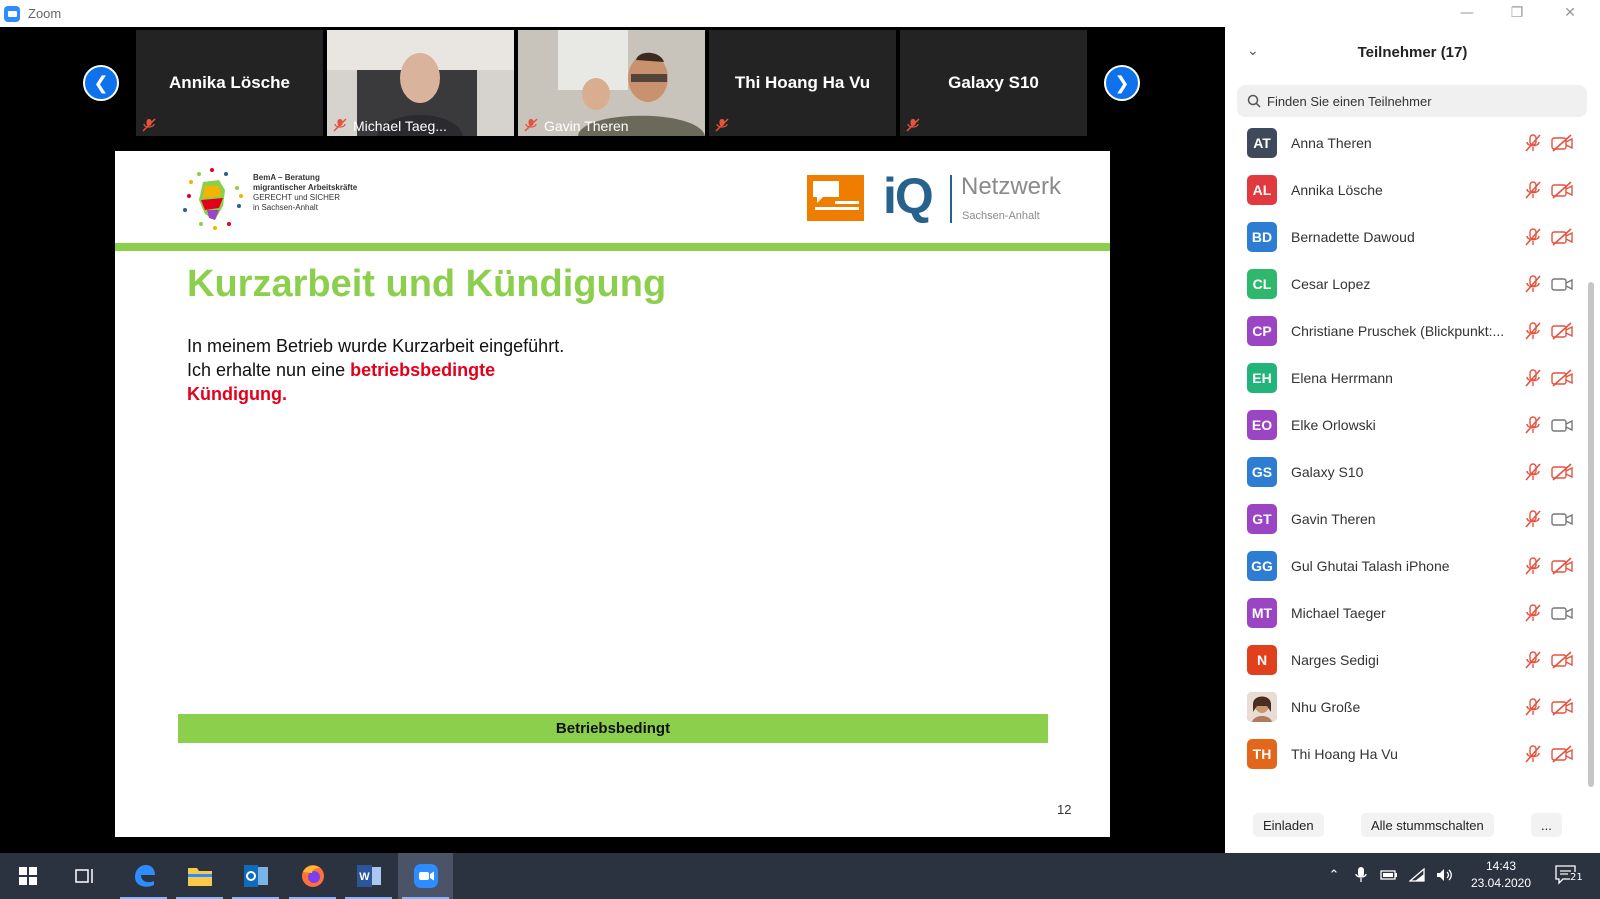 The width and height of the screenshot is (1600, 899). I want to click on folder-icon, so click(199, 877).